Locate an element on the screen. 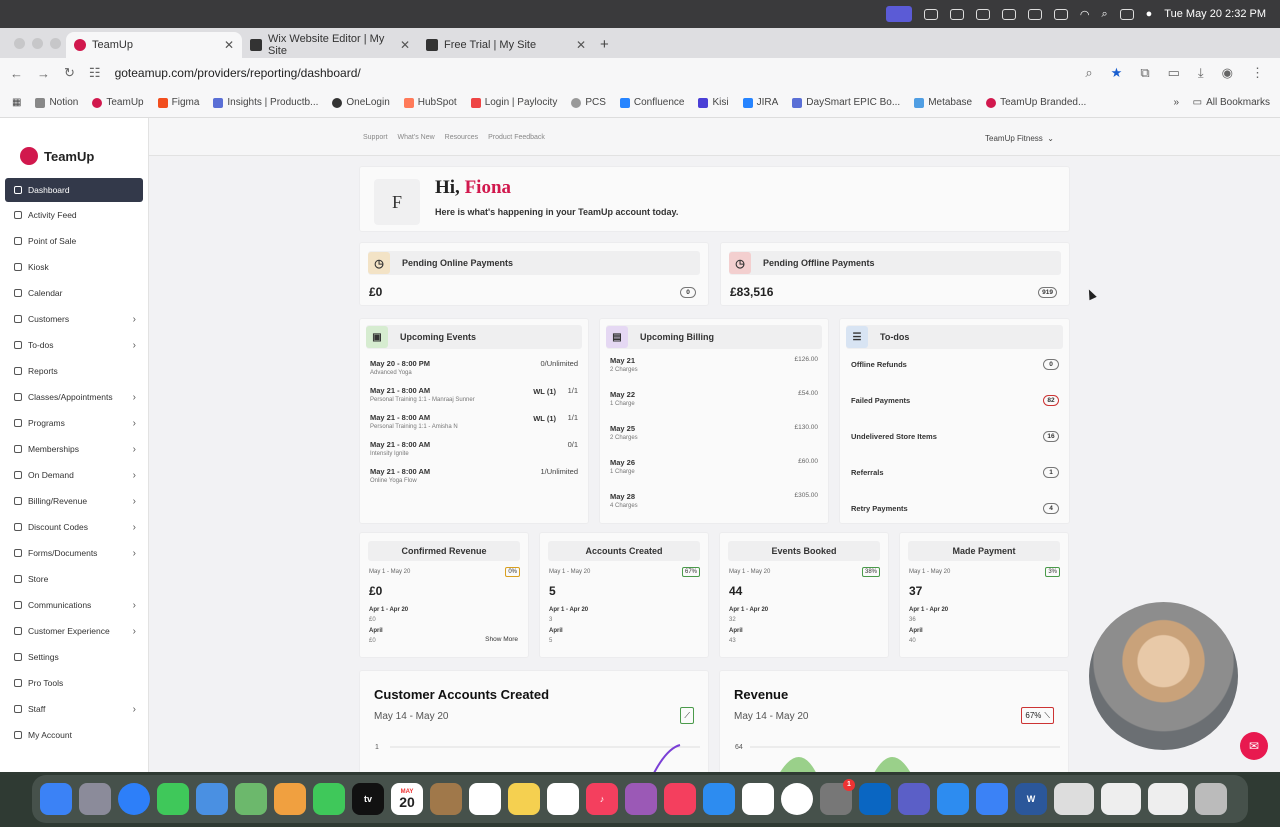 The width and height of the screenshot is (1280, 827). apple-tv-icon: tv is located at coordinates (368, 799).